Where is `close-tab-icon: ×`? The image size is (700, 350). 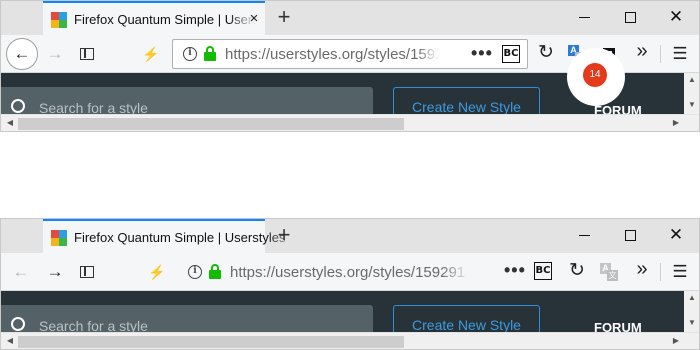
close-tab-icon: × is located at coordinates (254, 19).